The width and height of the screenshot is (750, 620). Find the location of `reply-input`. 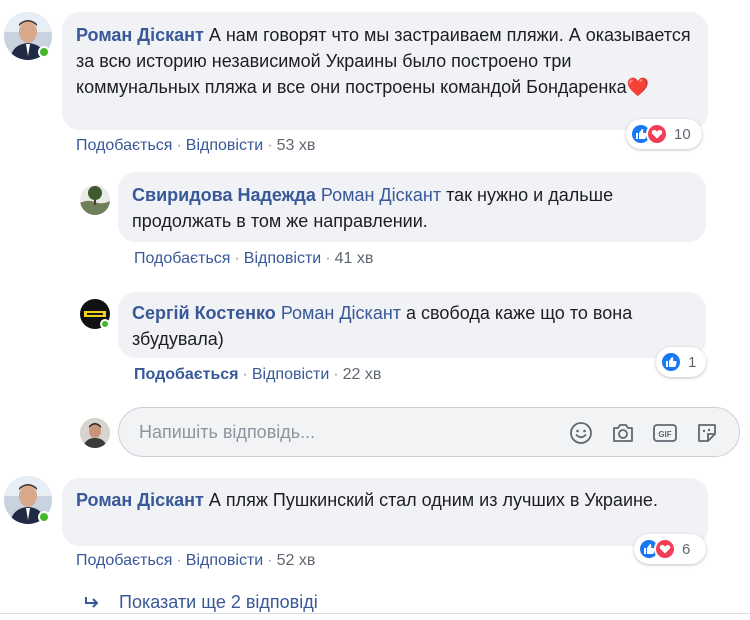

reply-input is located at coordinates (339, 432).